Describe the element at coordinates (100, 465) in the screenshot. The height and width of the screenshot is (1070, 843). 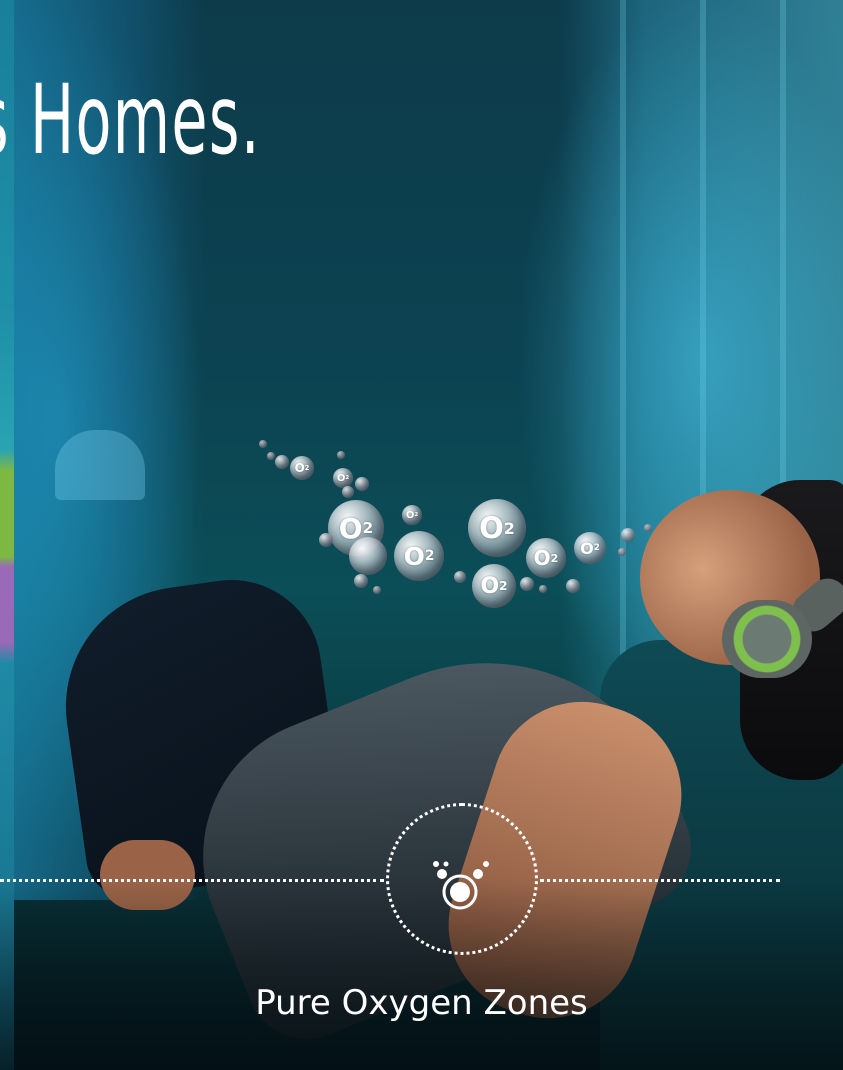
I see `lamp` at that location.